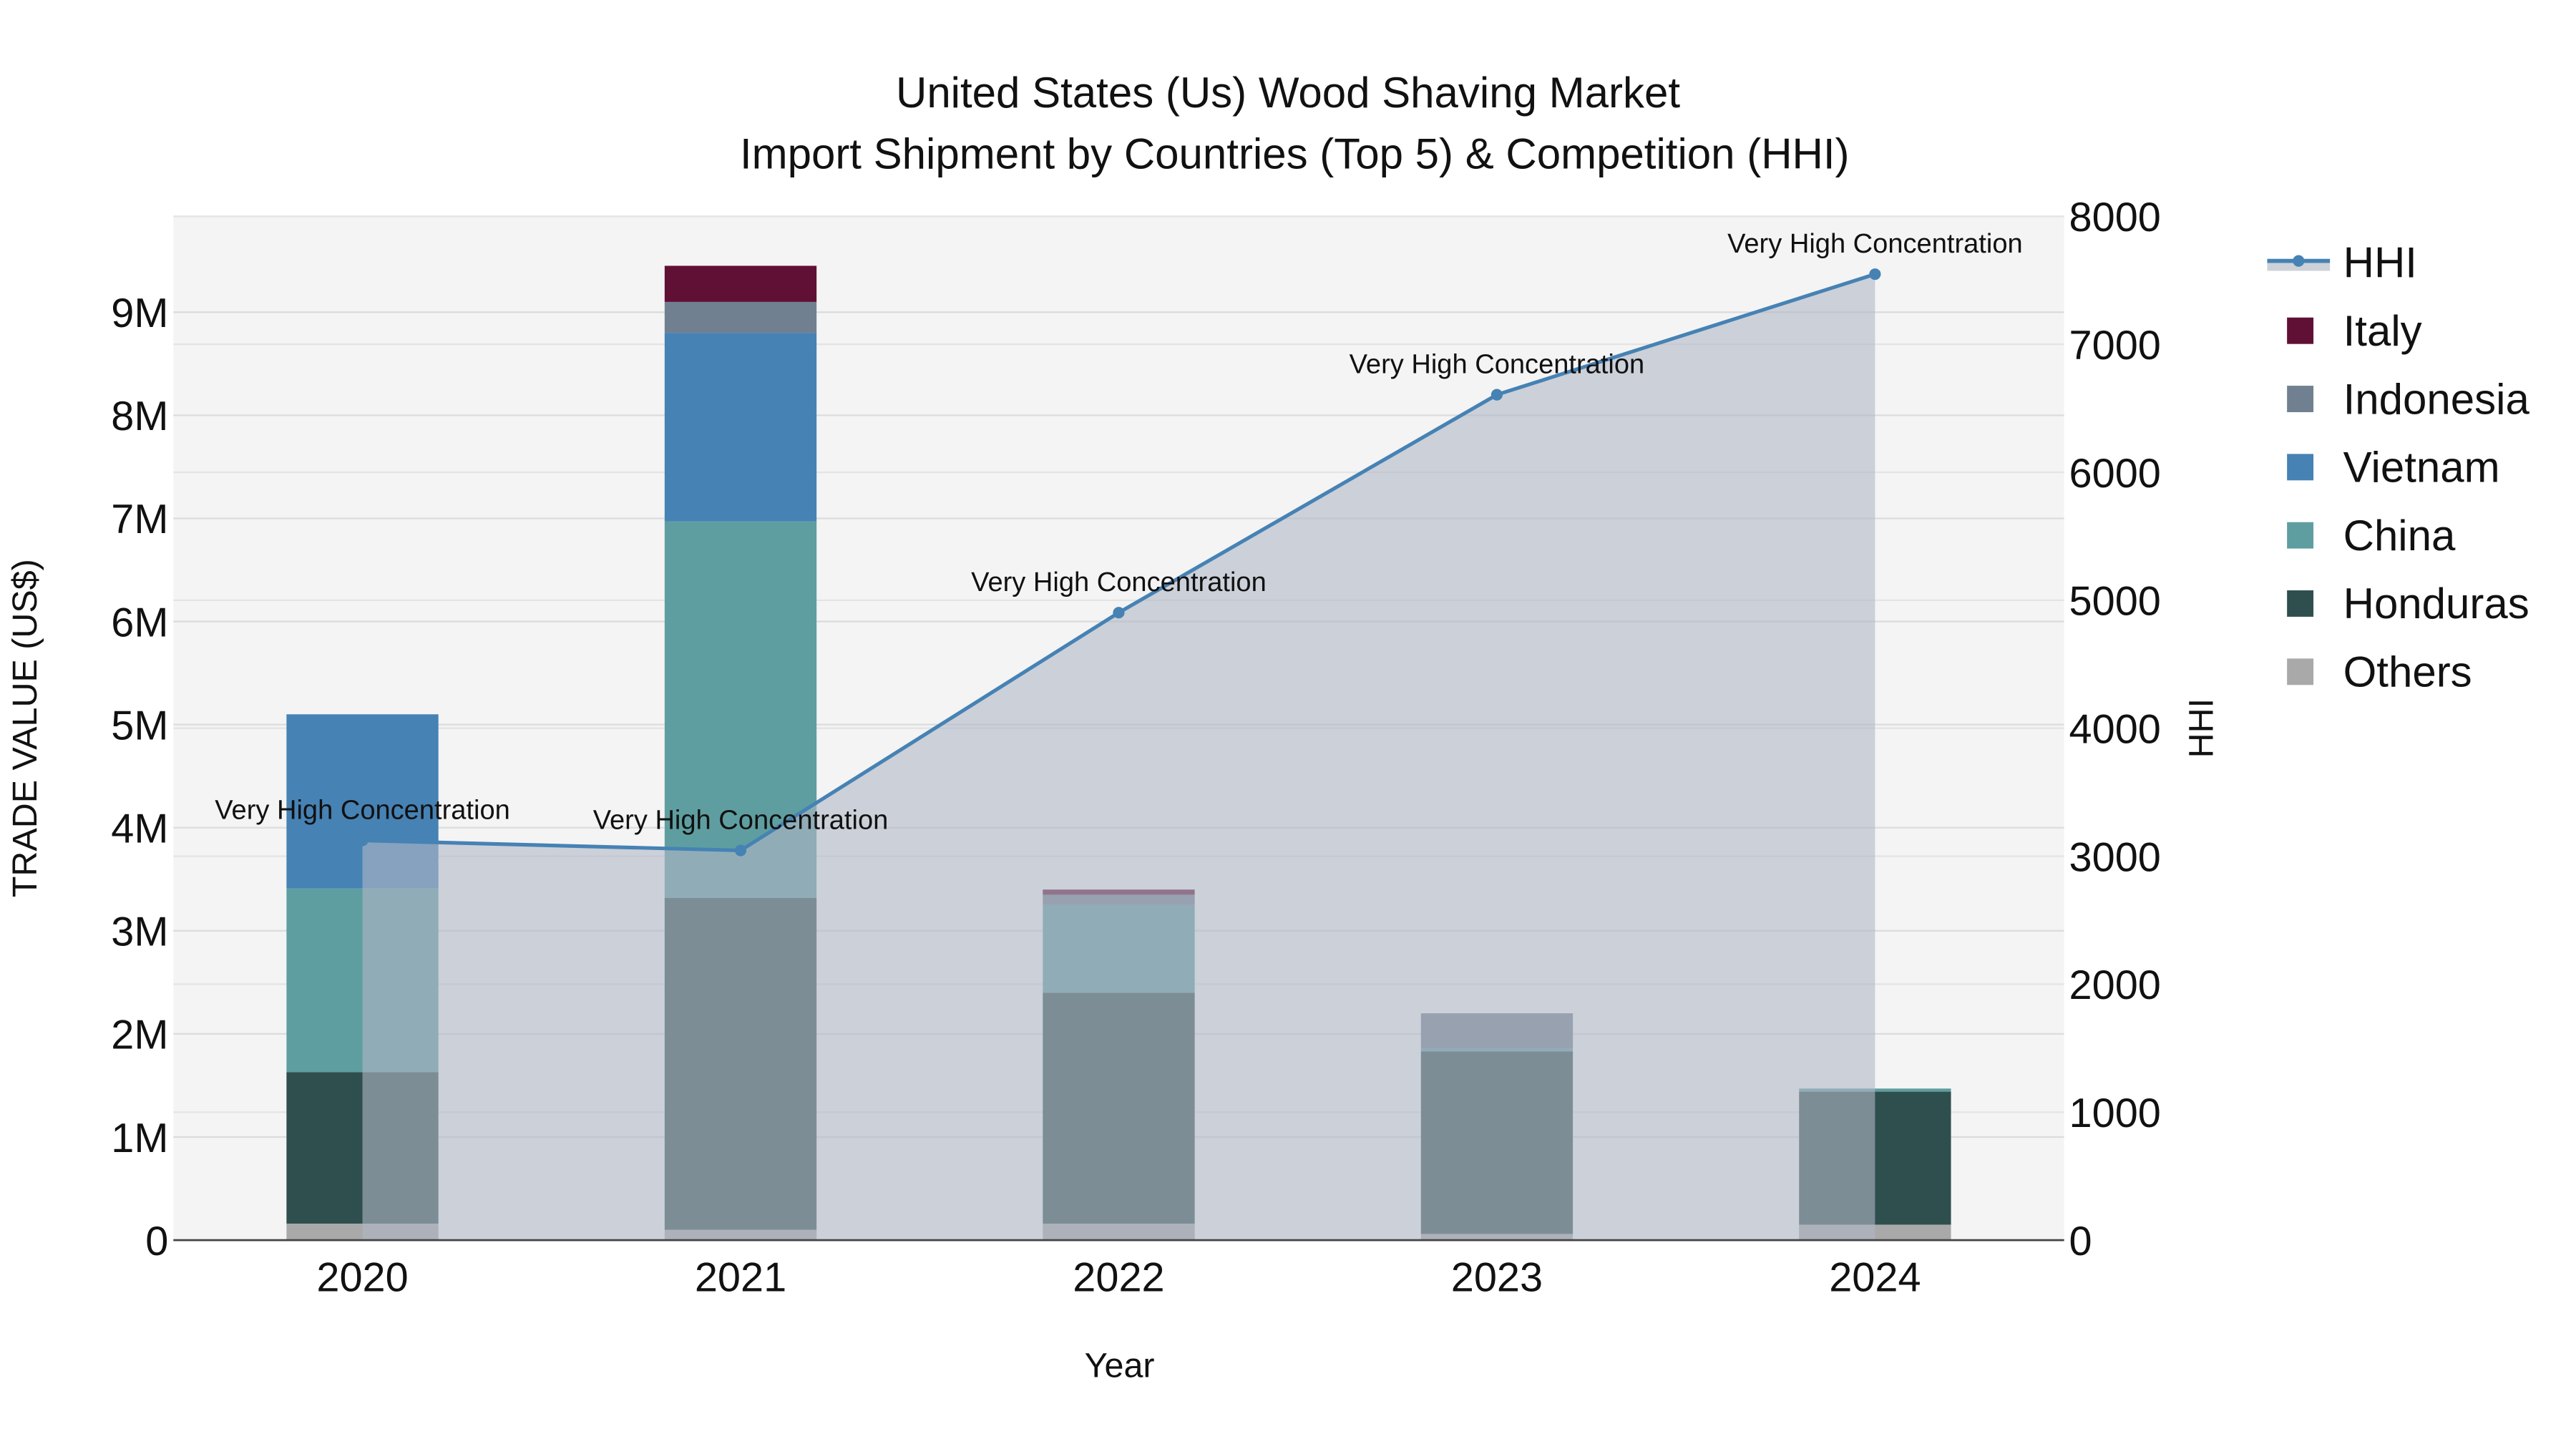  Describe the element at coordinates (139, 725) in the screenshot. I see `y-tick-label: 5M` at that location.